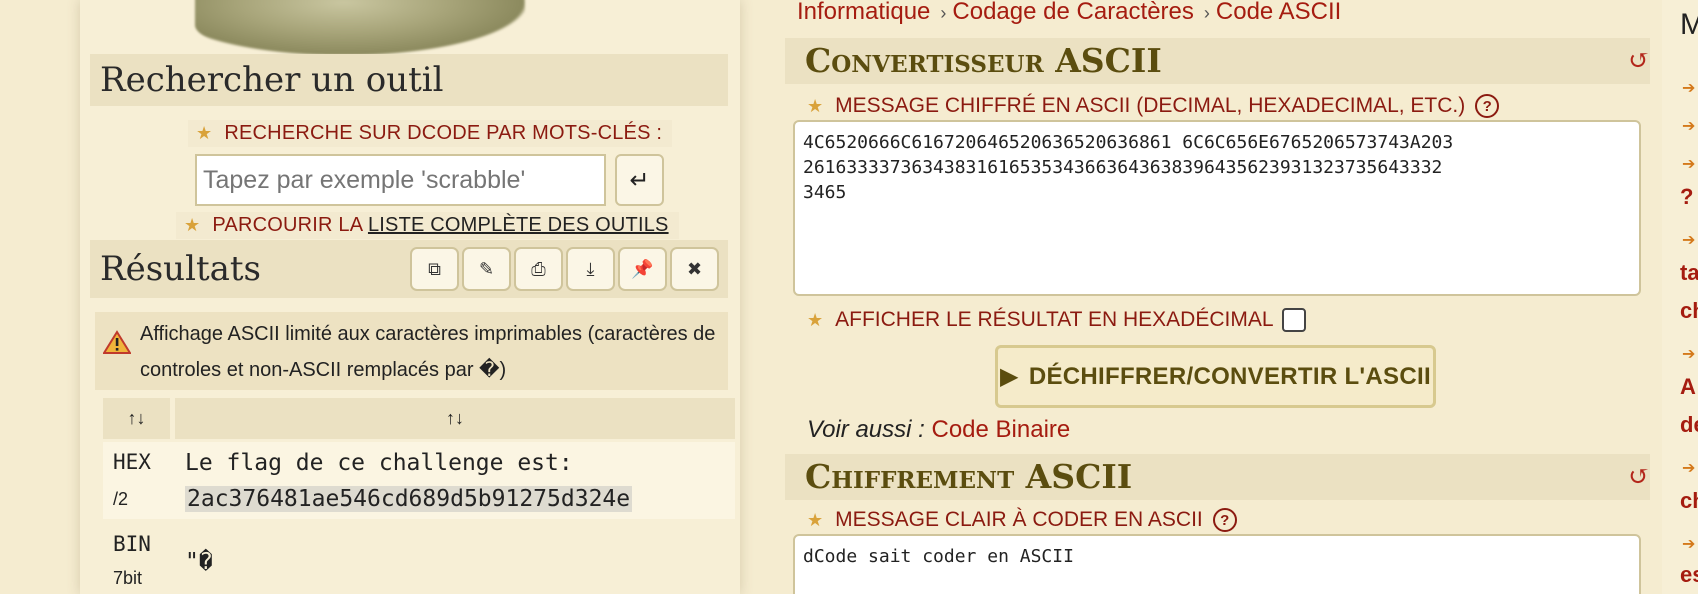  I want to click on keyword-search-label: ★ RECHERCHE SUR DCODE PAR MOTS-CLÉS :, so click(430, 133).